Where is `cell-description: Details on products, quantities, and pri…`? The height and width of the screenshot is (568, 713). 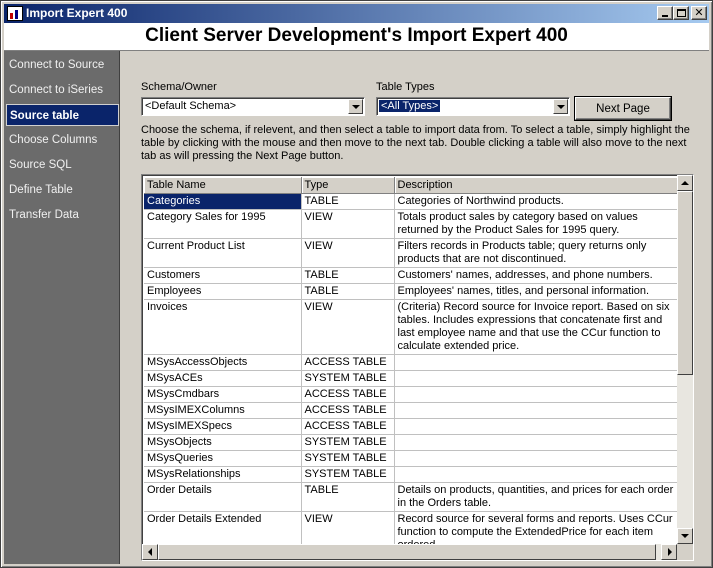
cell-description: Details on products, quantities, and pri… is located at coordinates (535, 497).